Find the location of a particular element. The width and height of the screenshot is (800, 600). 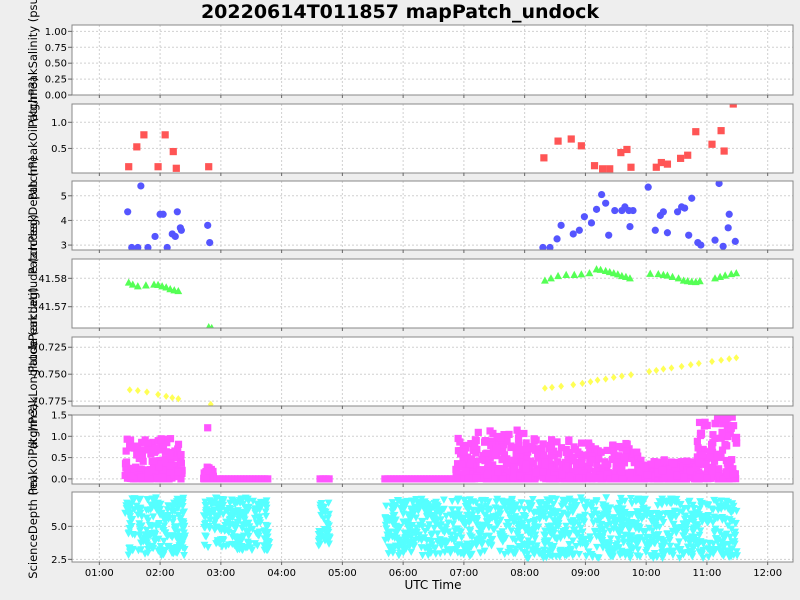

y-tick-label: 1.00 is located at coordinates (56, 32).